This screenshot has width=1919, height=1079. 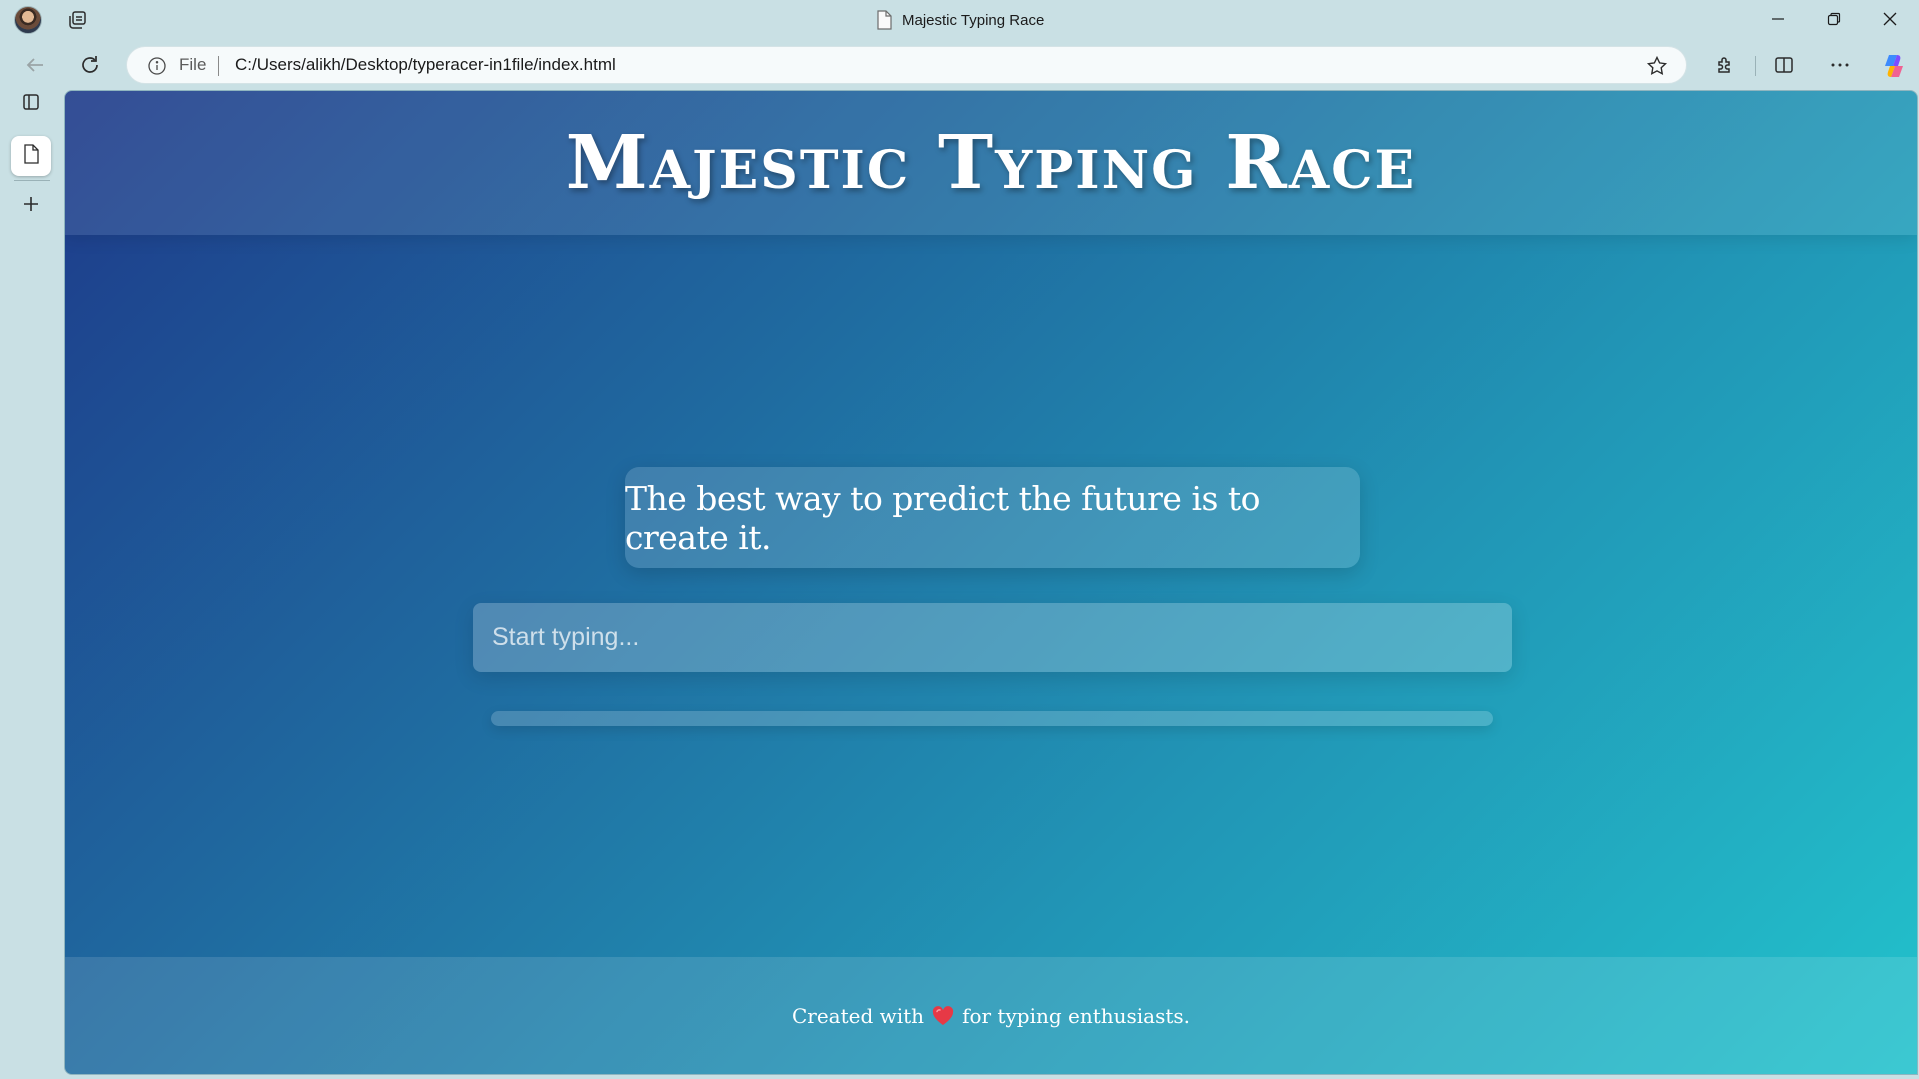 I want to click on restore-icon, so click(x=1834, y=20).